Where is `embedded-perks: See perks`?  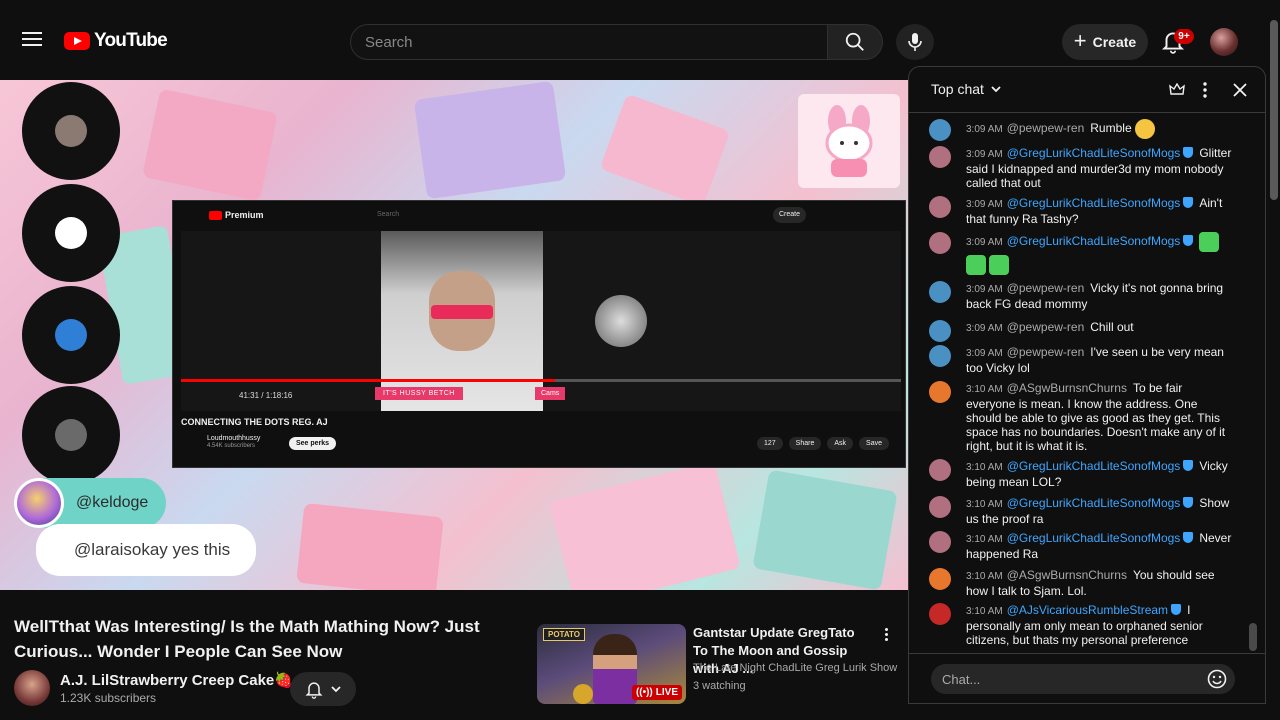 embedded-perks: See perks is located at coordinates (313, 443).